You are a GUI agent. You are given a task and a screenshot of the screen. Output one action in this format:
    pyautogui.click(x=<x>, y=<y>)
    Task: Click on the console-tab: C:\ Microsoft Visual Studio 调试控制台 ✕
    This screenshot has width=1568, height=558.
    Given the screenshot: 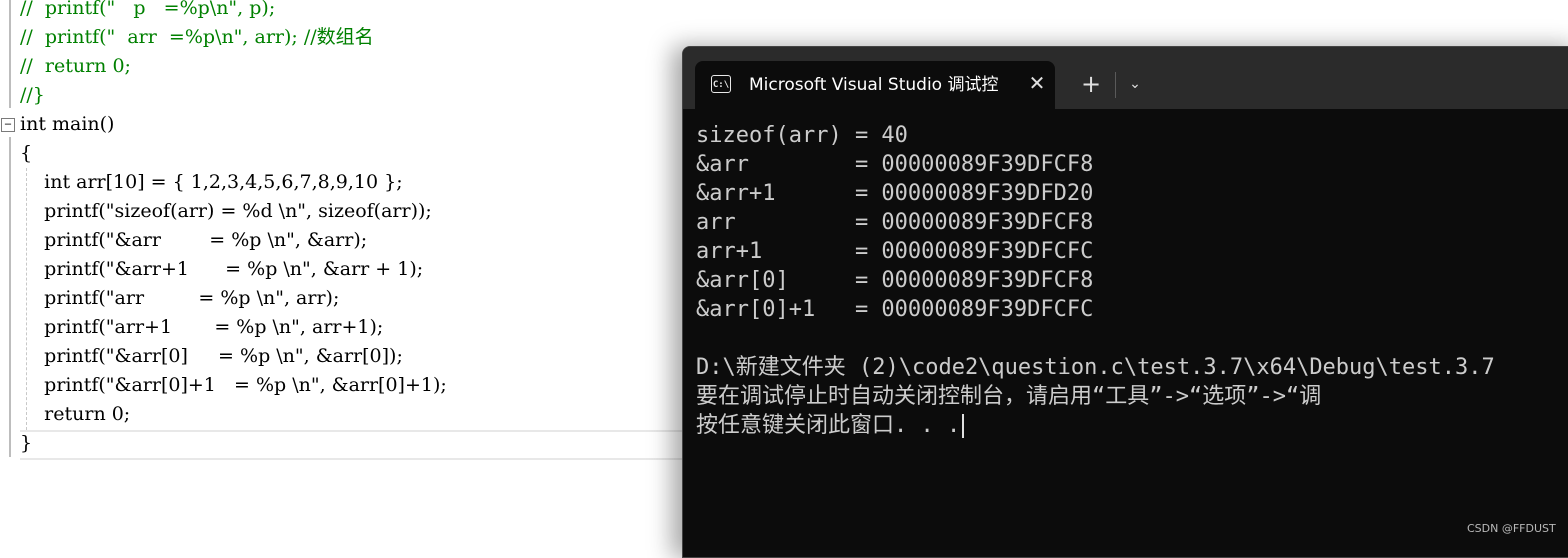 What is the action you would take?
    pyautogui.click(x=875, y=85)
    